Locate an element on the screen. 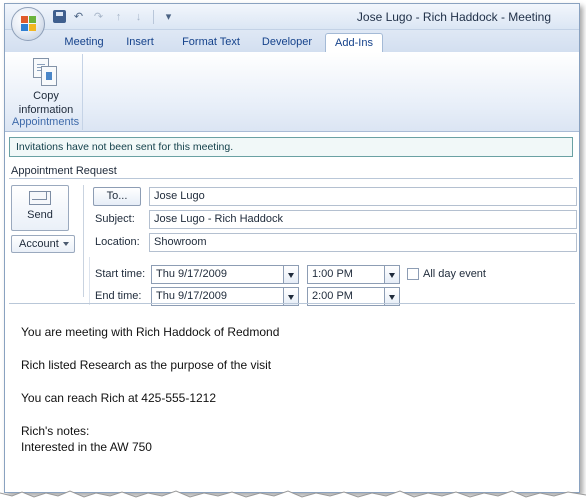 The image size is (586, 501). appointments-group: Copy information Appointments is located at coordinates (46, 92).